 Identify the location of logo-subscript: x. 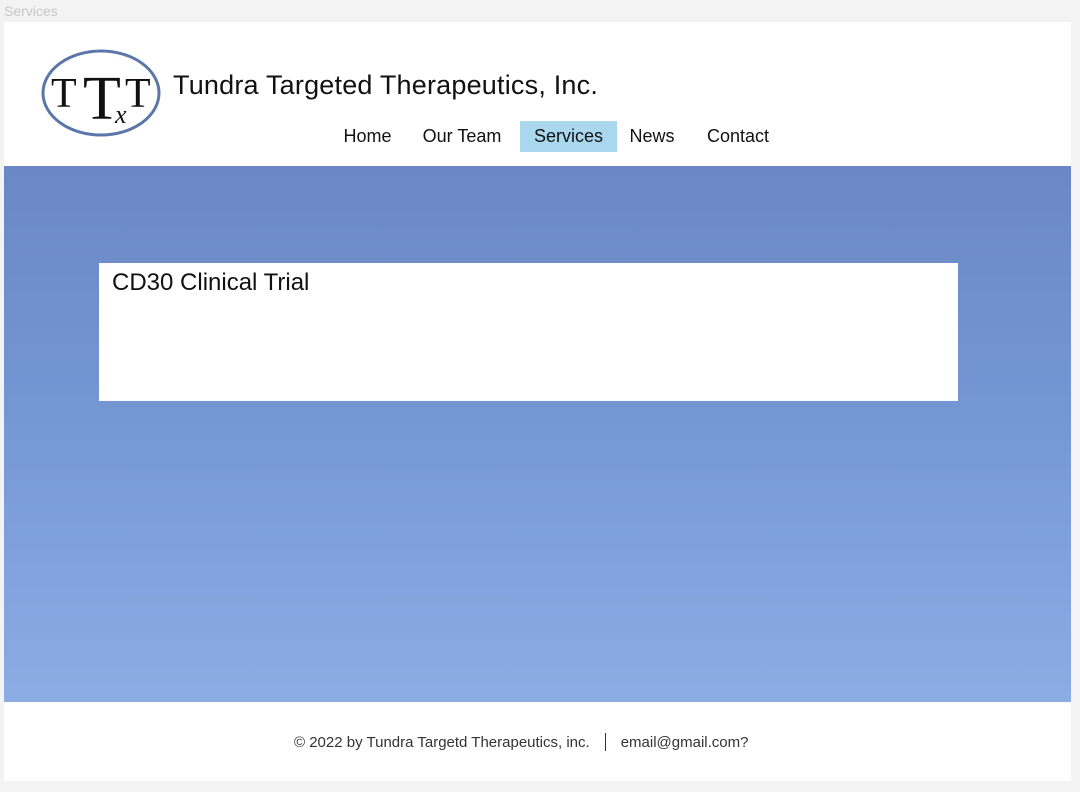
(120, 114).